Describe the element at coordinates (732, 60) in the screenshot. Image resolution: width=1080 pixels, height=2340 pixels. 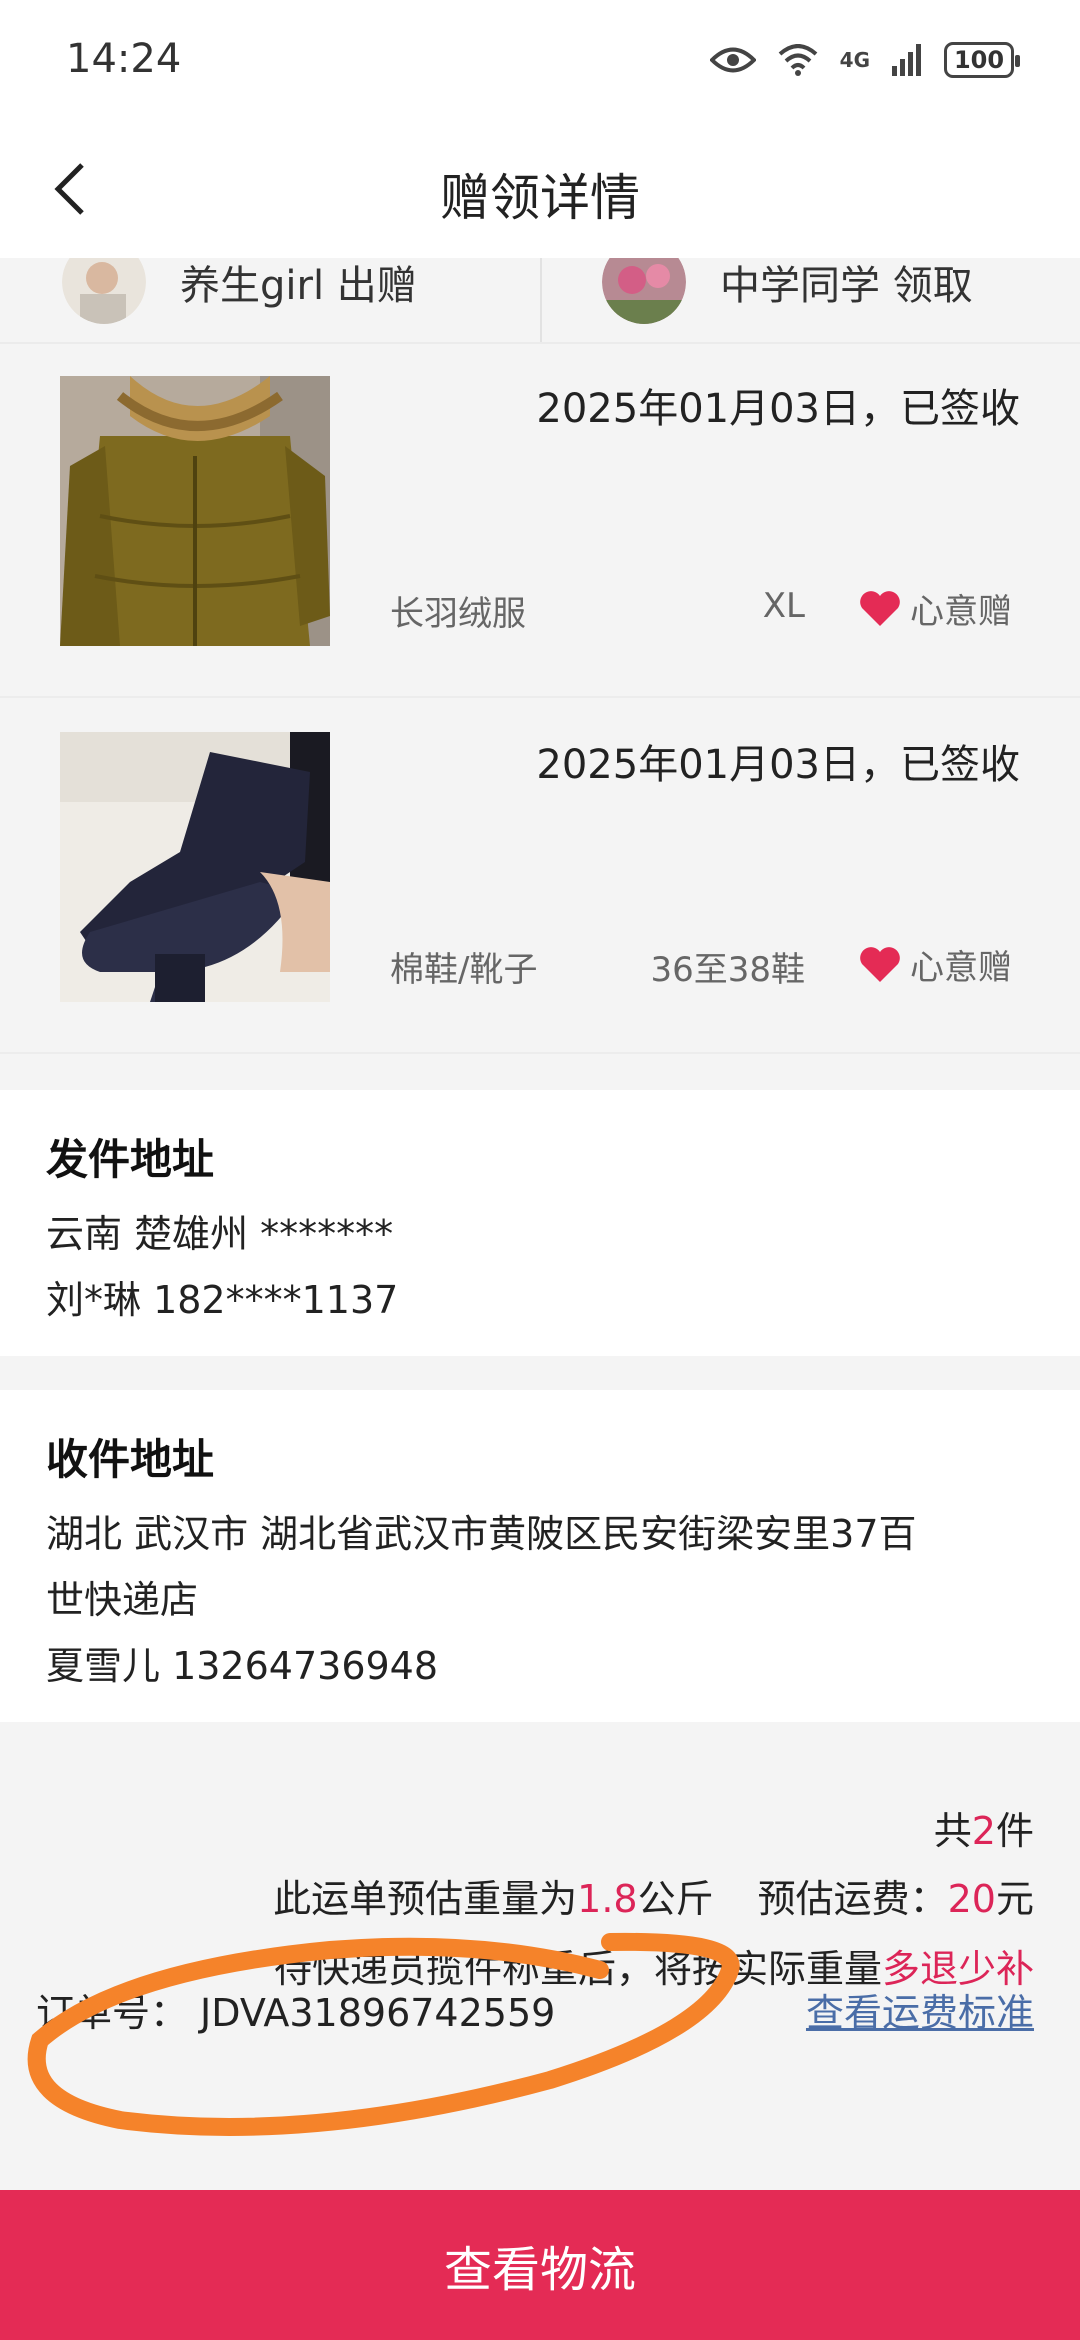
I see `eye-icon` at that location.